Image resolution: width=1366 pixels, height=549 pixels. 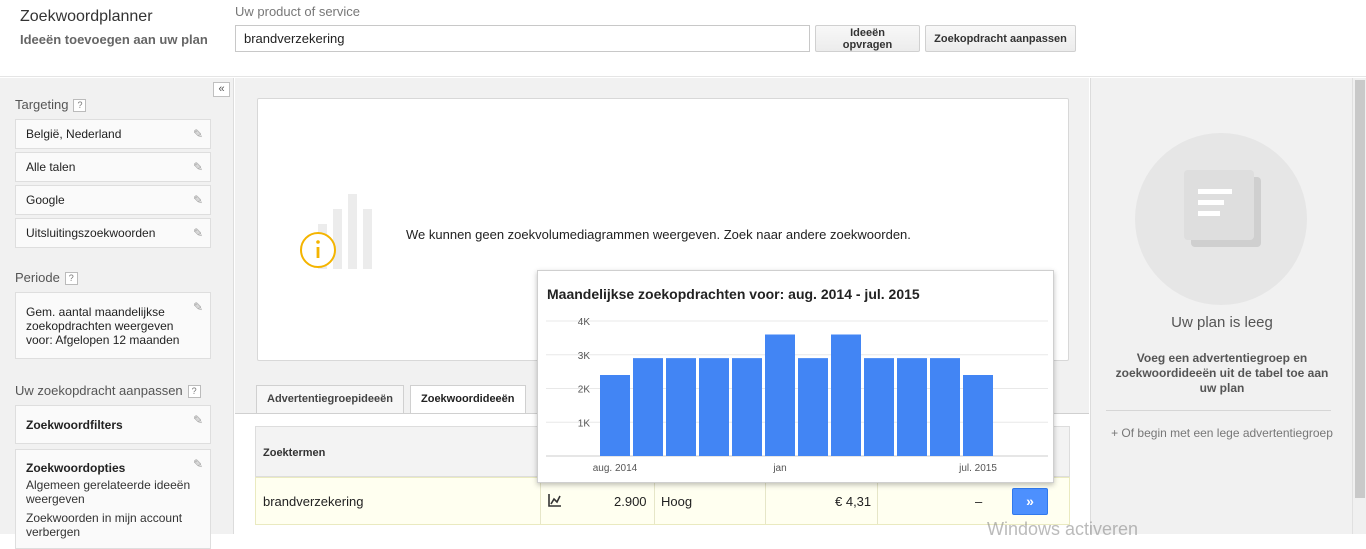 I want to click on targeting-language-label: Alle talen, so click(x=51, y=167).